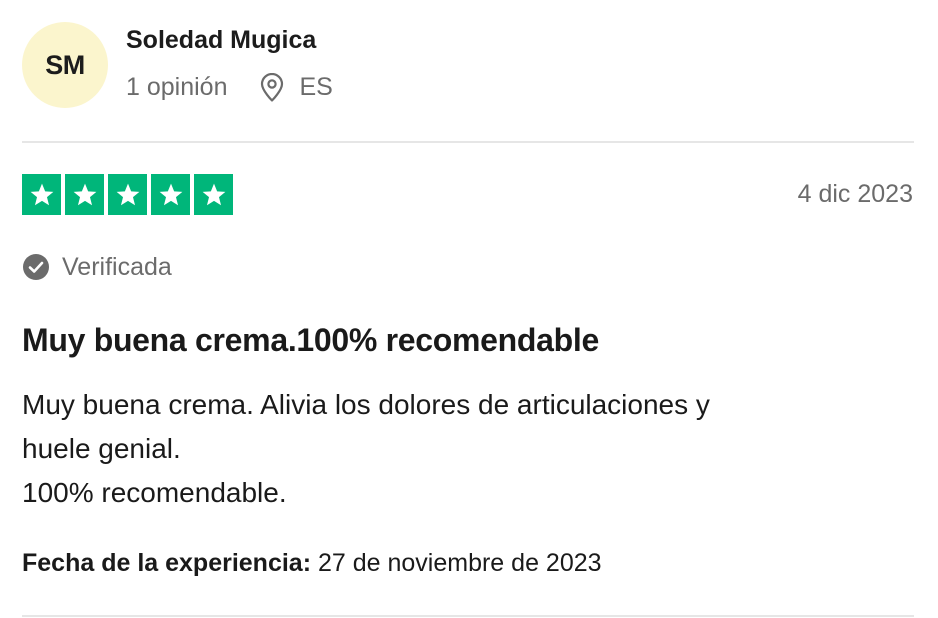  What do you see at coordinates (272, 87) in the screenshot?
I see `map-pin-icon` at bounding box center [272, 87].